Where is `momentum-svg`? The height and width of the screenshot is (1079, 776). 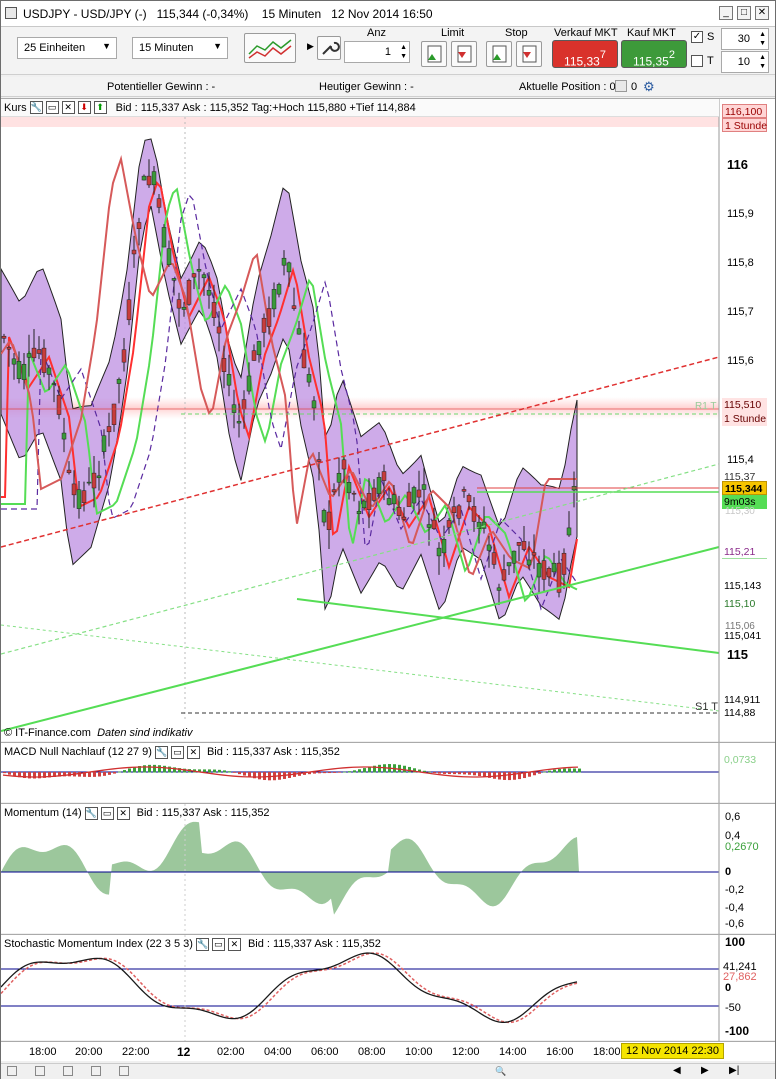
momentum-svg is located at coordinates (388, 869).